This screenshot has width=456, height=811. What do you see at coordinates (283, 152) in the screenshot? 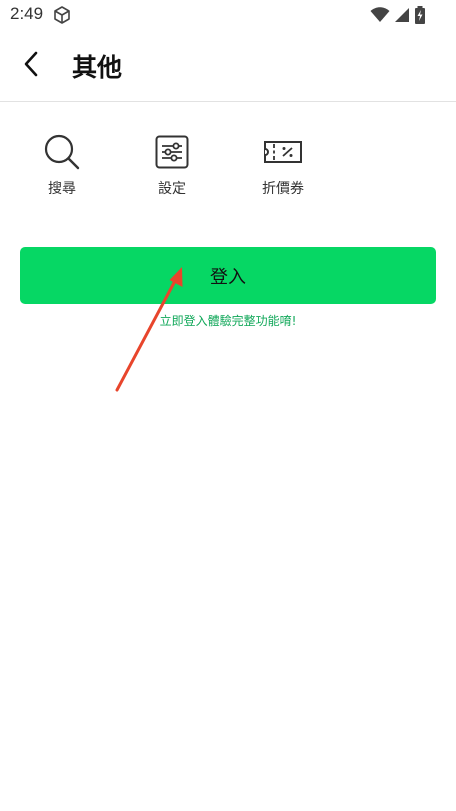
I see `coupon-icon` at bounding box center [283, 152].